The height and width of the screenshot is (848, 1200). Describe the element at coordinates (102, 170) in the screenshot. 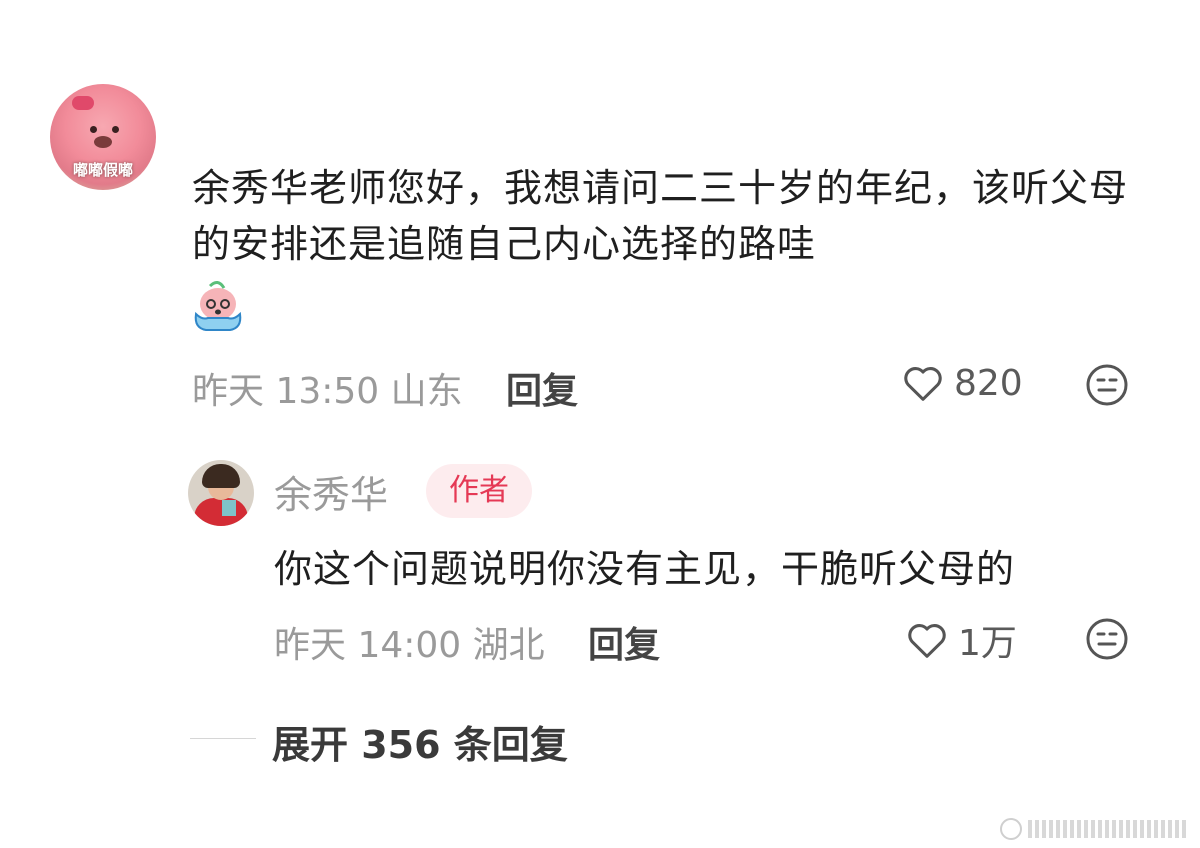

I see `avatar-label: 嘟嘟假嘟` at that location.